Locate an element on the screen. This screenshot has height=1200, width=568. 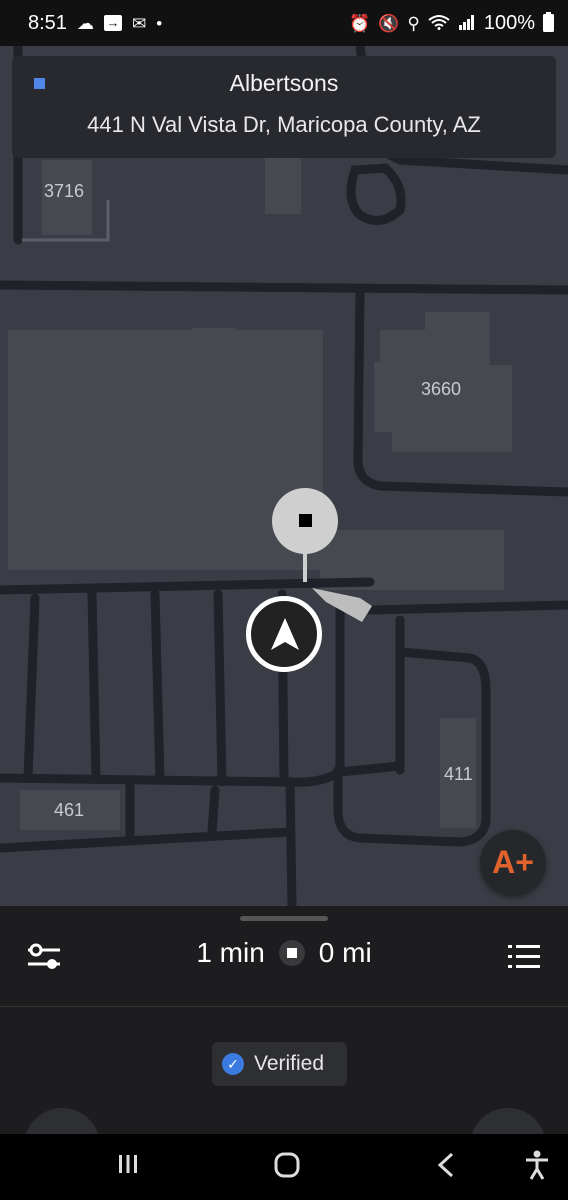
stop-square-icon is located at coordinates (305, 520).